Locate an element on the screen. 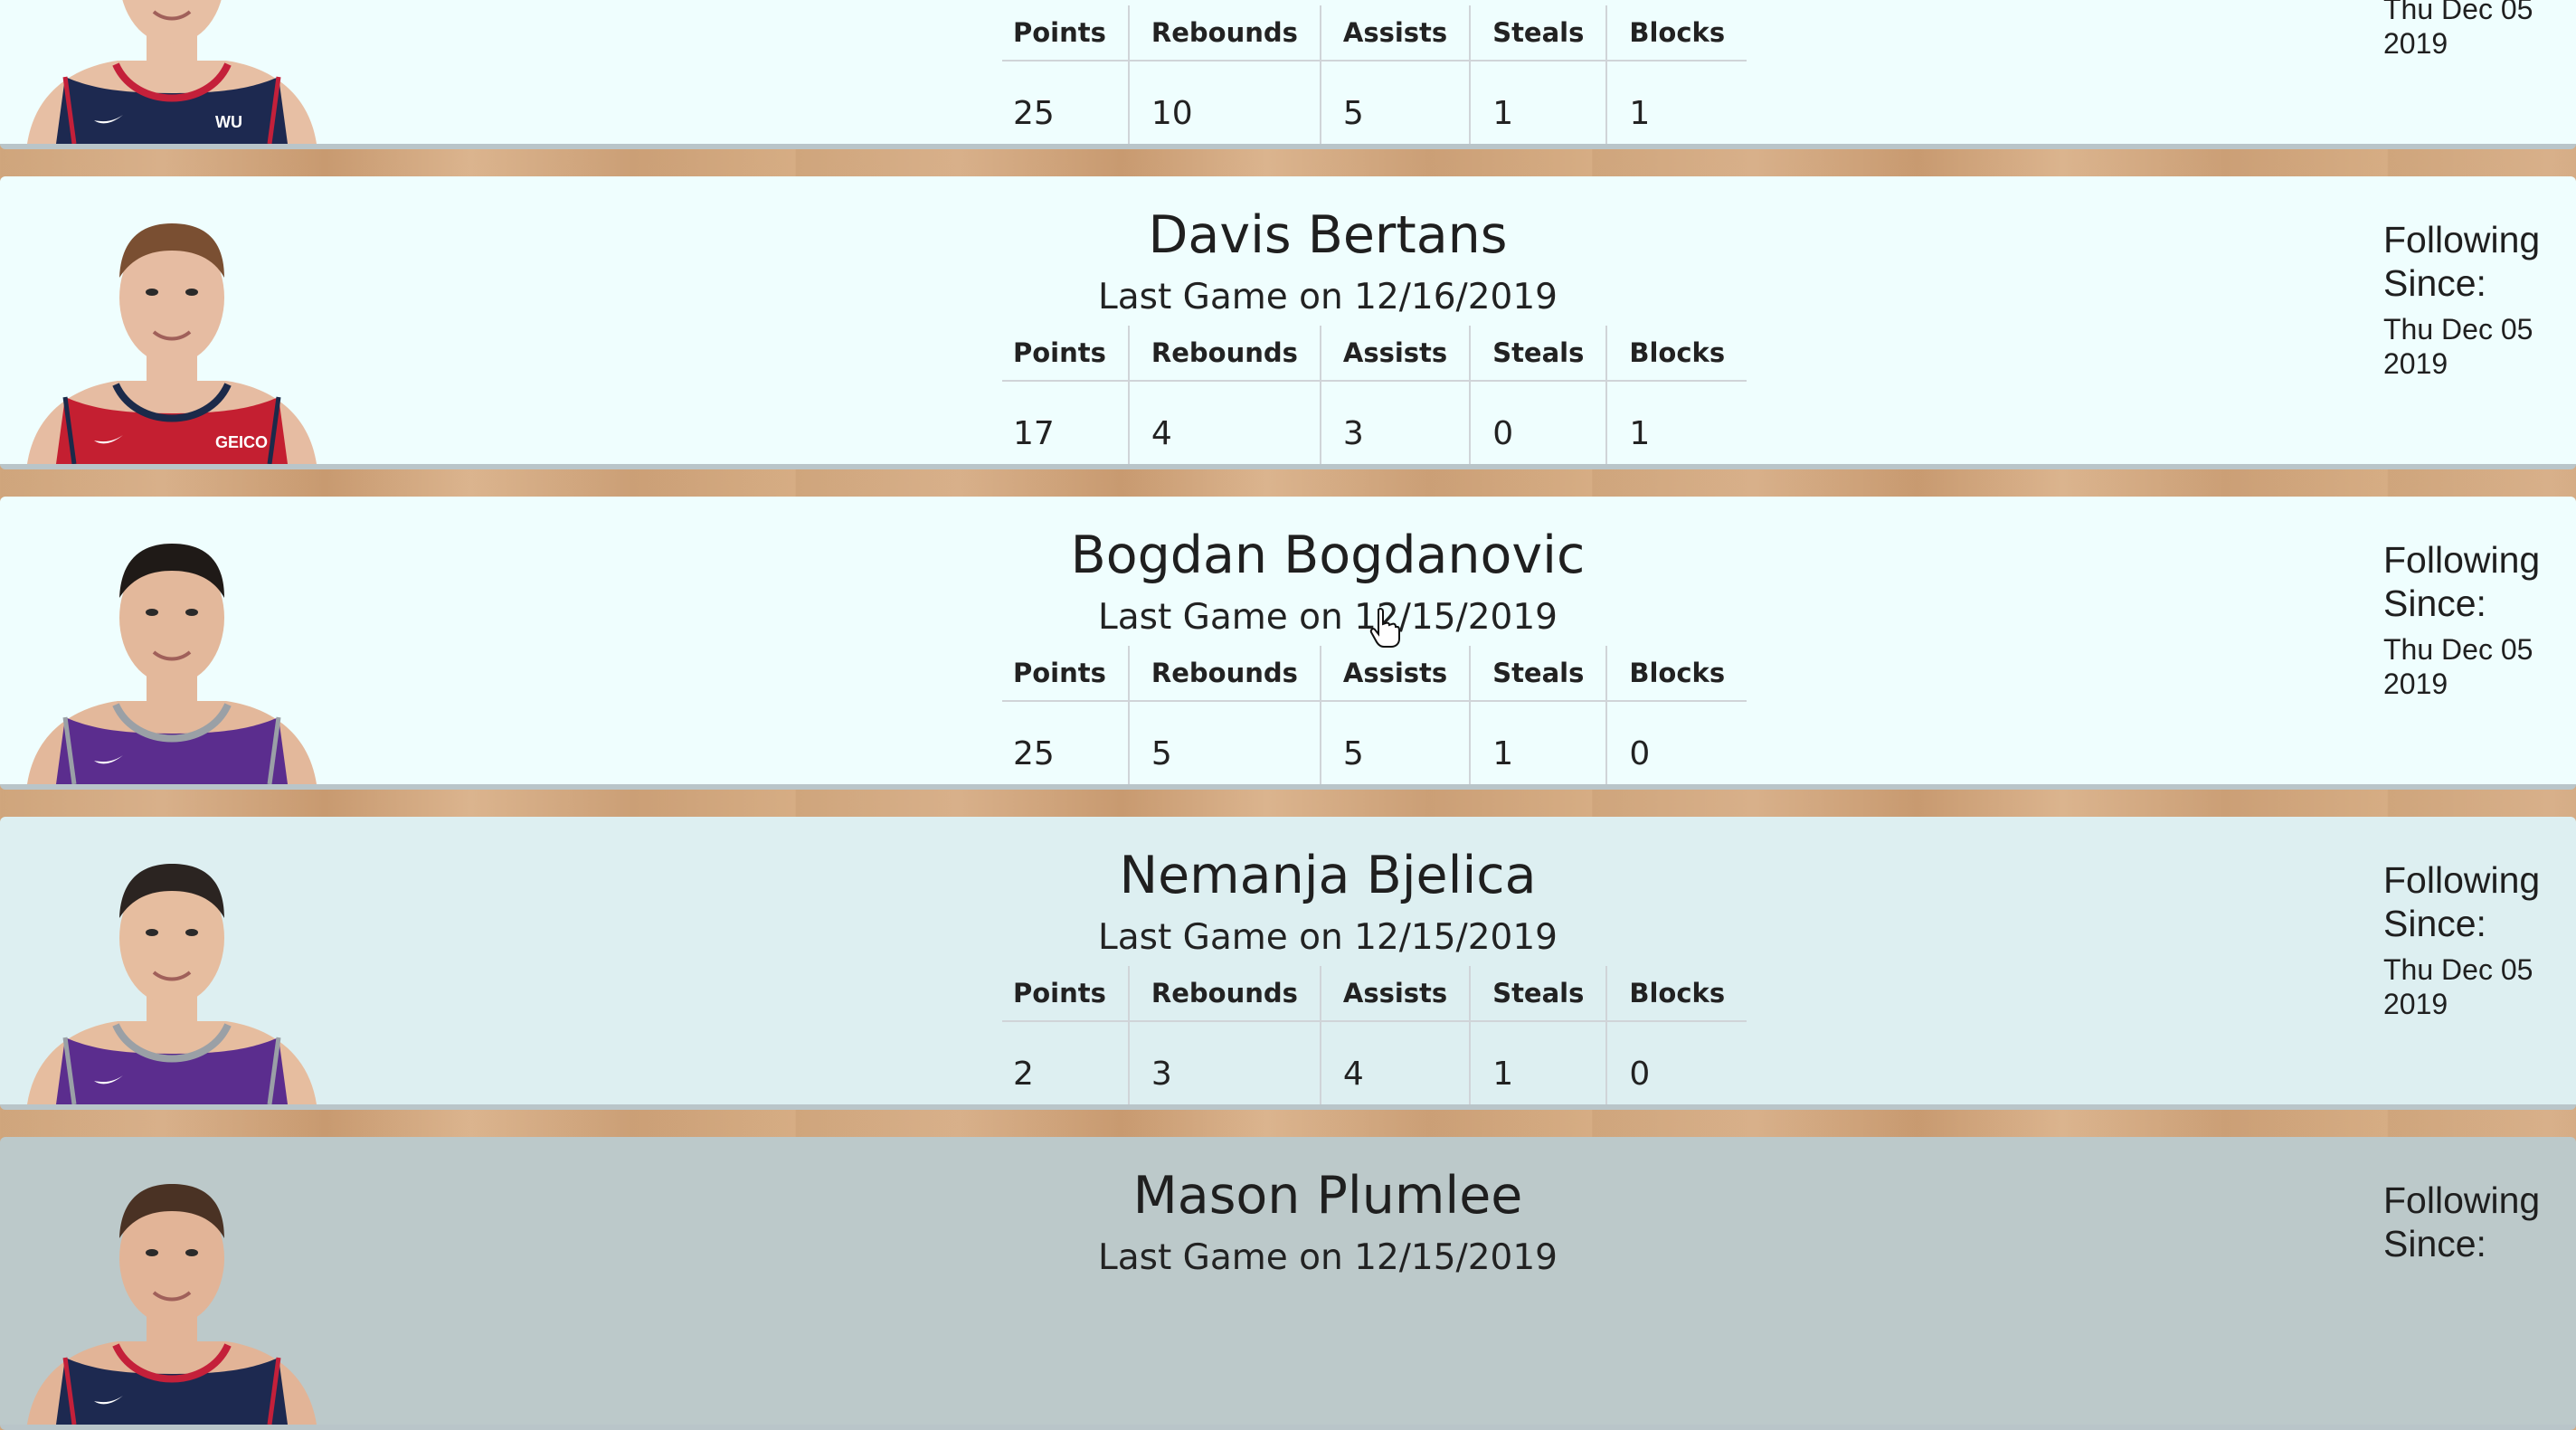  stat-value-assists: 3 is located at coordinates (1395, 423).